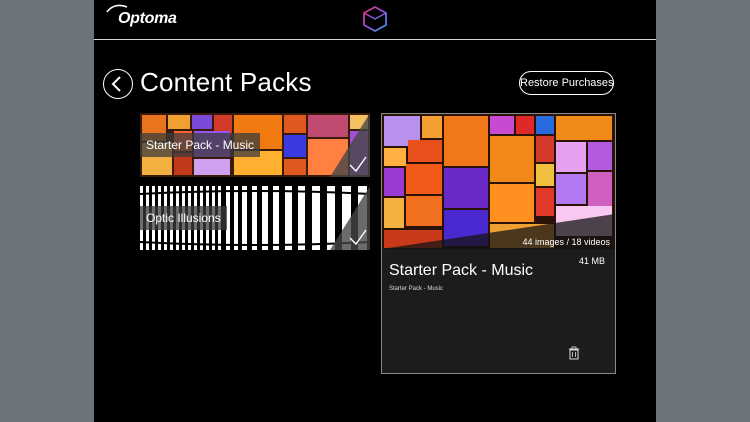 This screenshot has width=750, height=422. Describe the element at coordinates (226, 82) in the screenshot. I see `page-title: Content Packs` at that location.